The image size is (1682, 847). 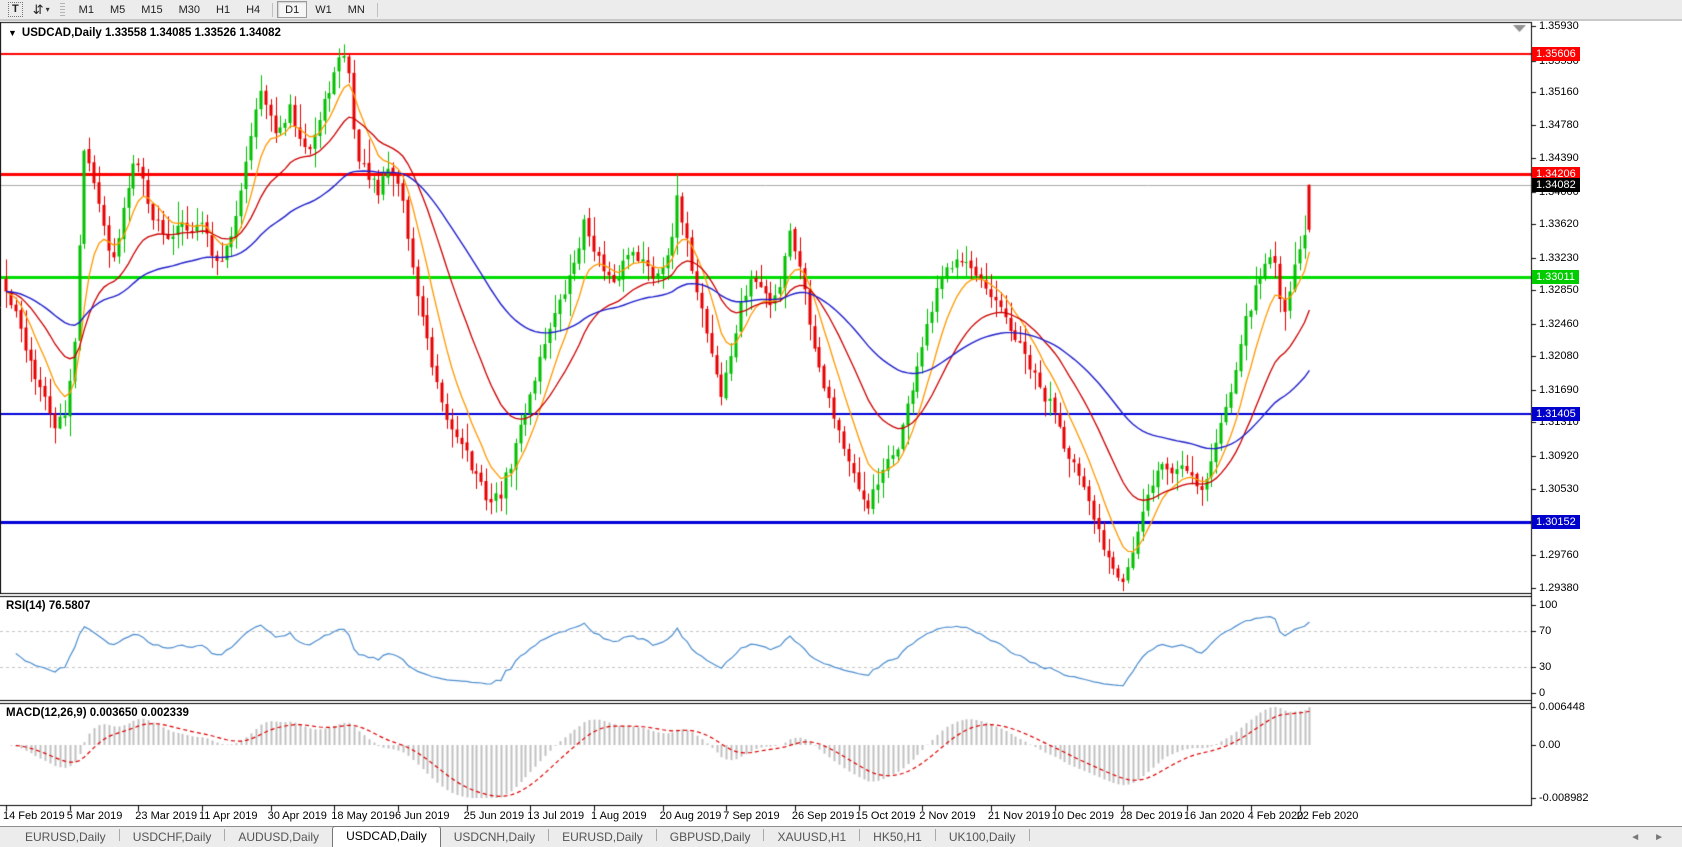 I want to click on price-axis-label: 1.29380, so click(x=1559, y=587).